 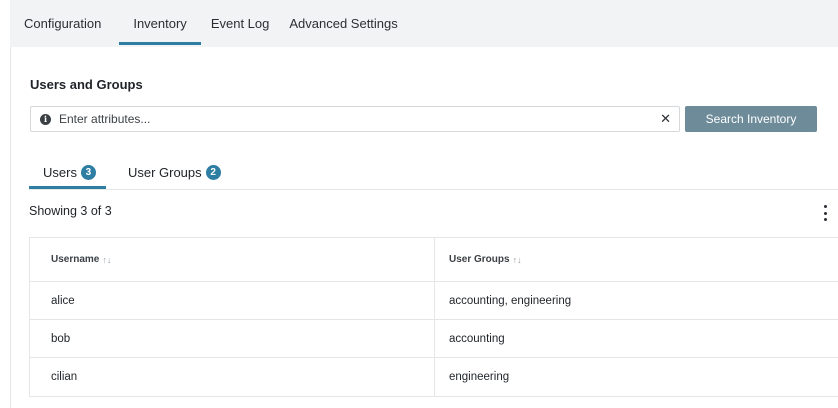 I want to click on section-title: Users and Groups, so click(x=86, y=84).